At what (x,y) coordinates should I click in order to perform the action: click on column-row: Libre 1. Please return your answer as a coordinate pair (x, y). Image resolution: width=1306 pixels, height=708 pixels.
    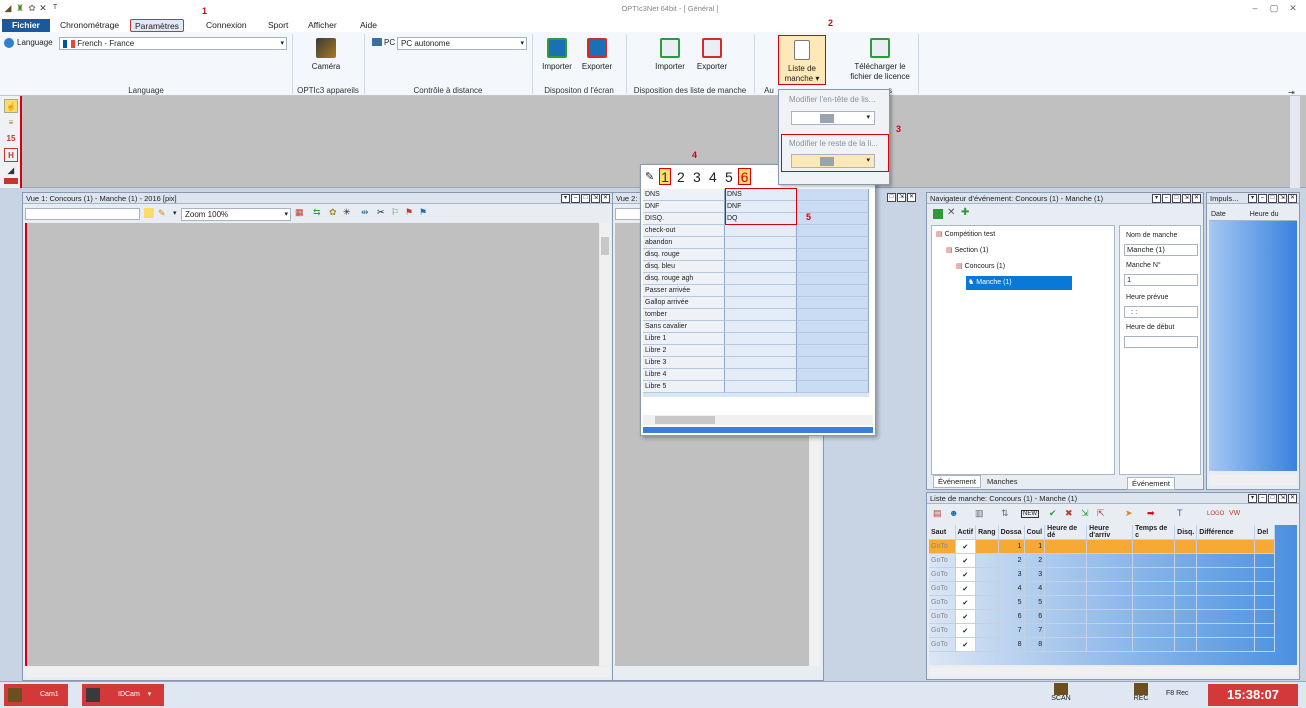
    Looking at the image, I should click on (756, 339).